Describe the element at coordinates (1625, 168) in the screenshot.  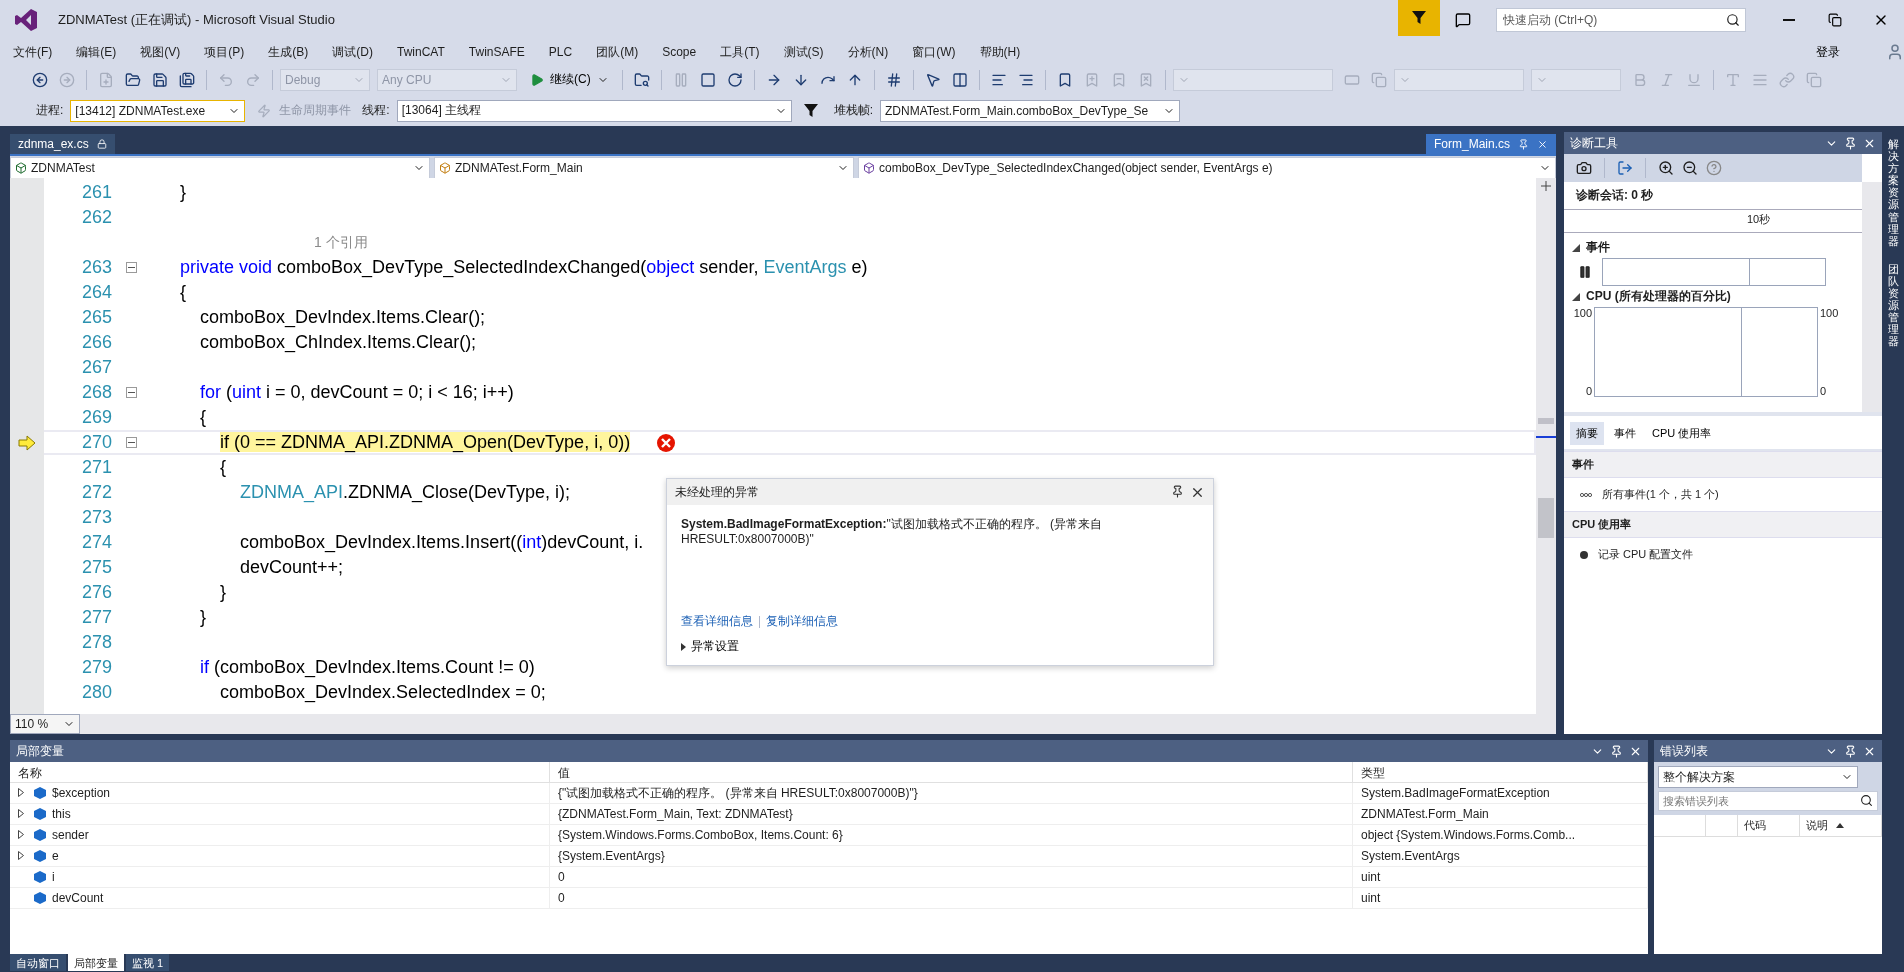
I see `export-icon` at that location.